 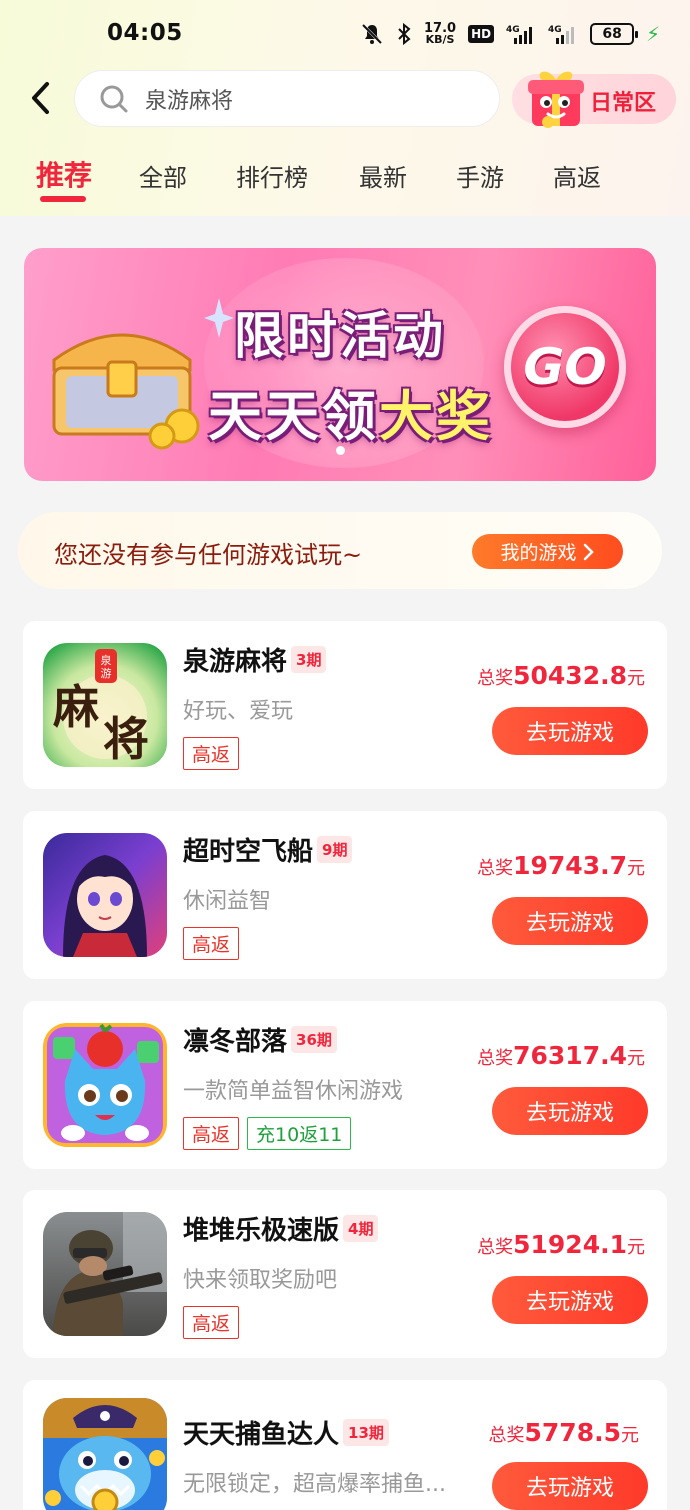 I want to click on banner-subtitle: 天天领大奖, so click(x=350, y=411).